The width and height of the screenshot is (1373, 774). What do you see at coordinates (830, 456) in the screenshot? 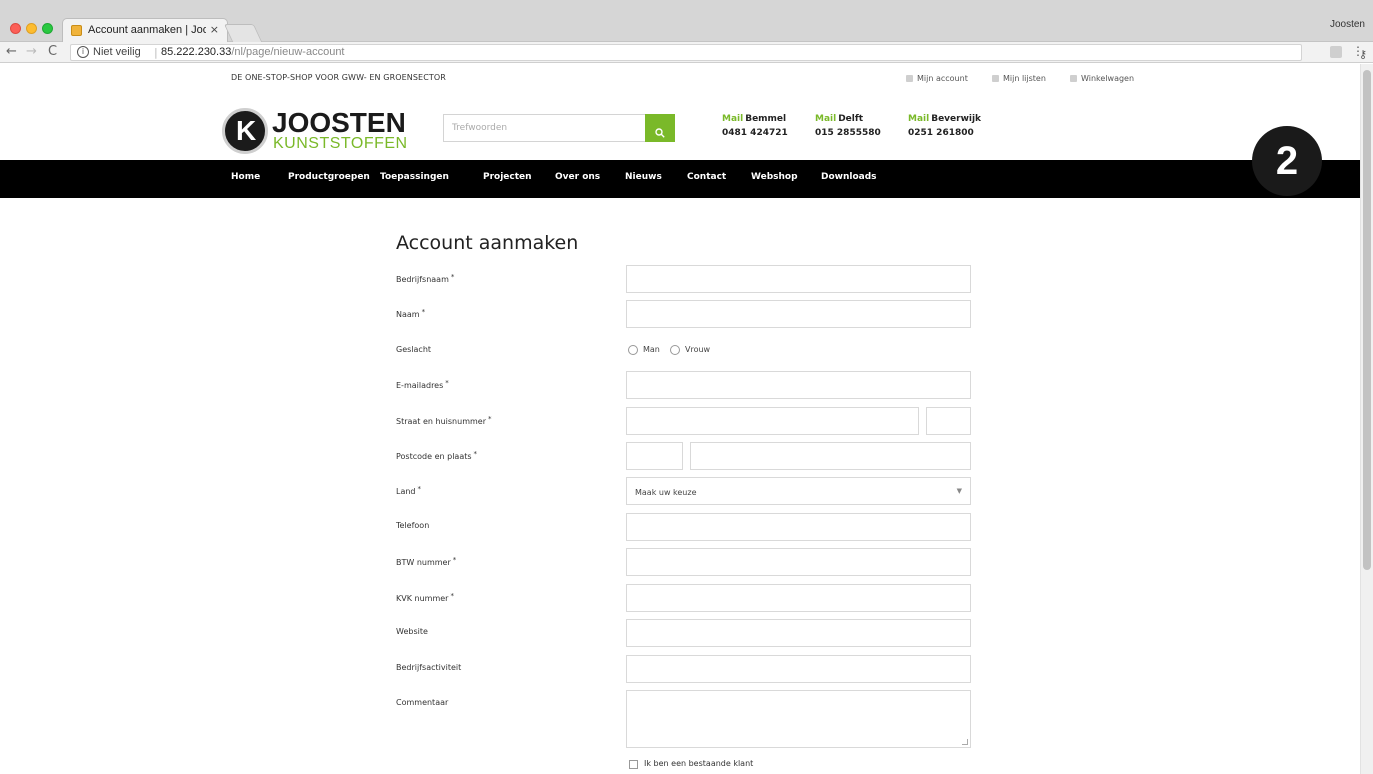
I see `city-field` at bounding box center [830, 456].